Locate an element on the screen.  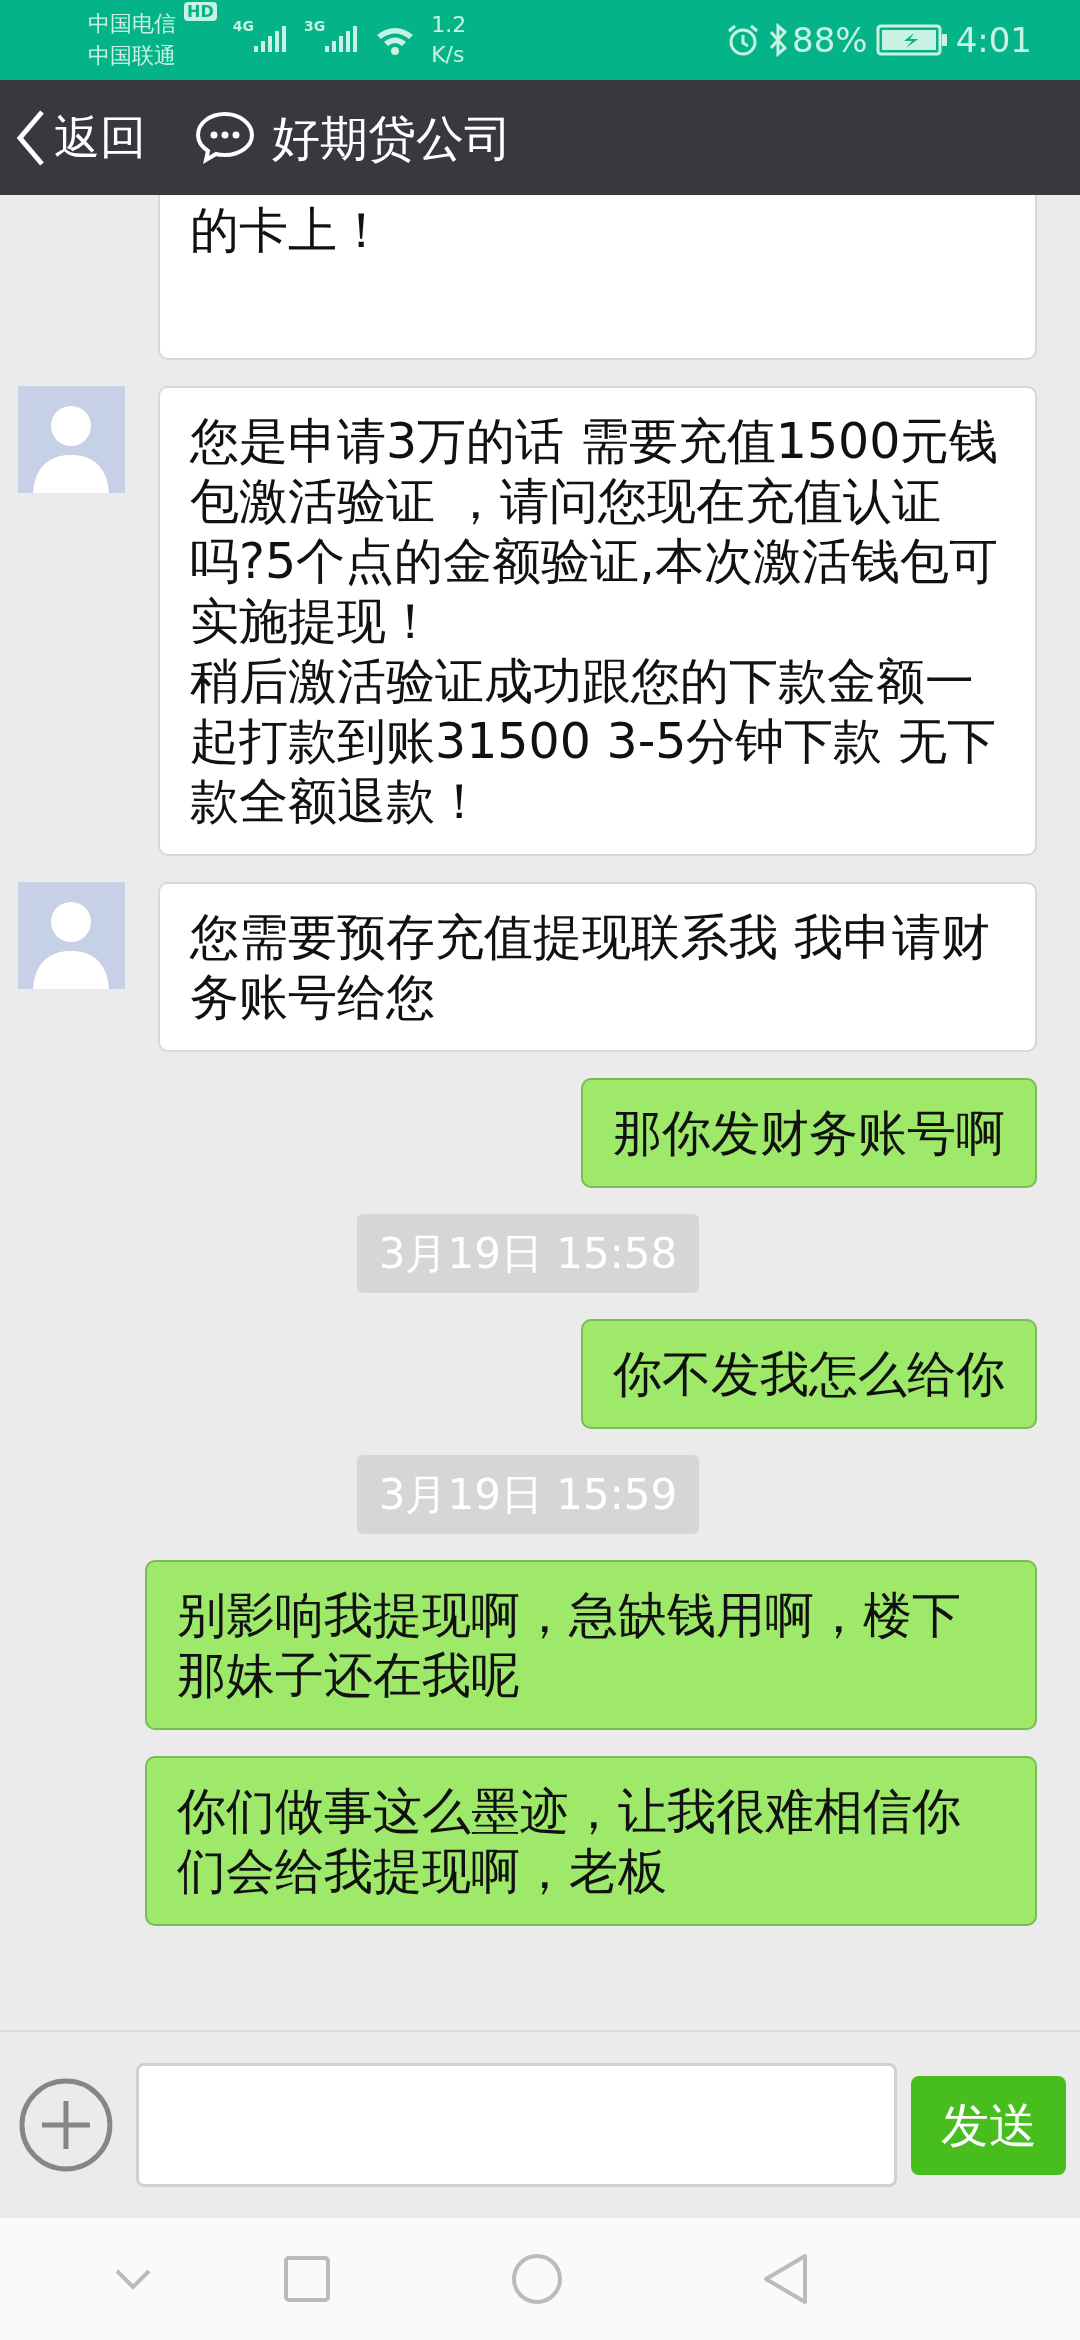
speed-label: 1.2 is located at coordinates (449, 25).